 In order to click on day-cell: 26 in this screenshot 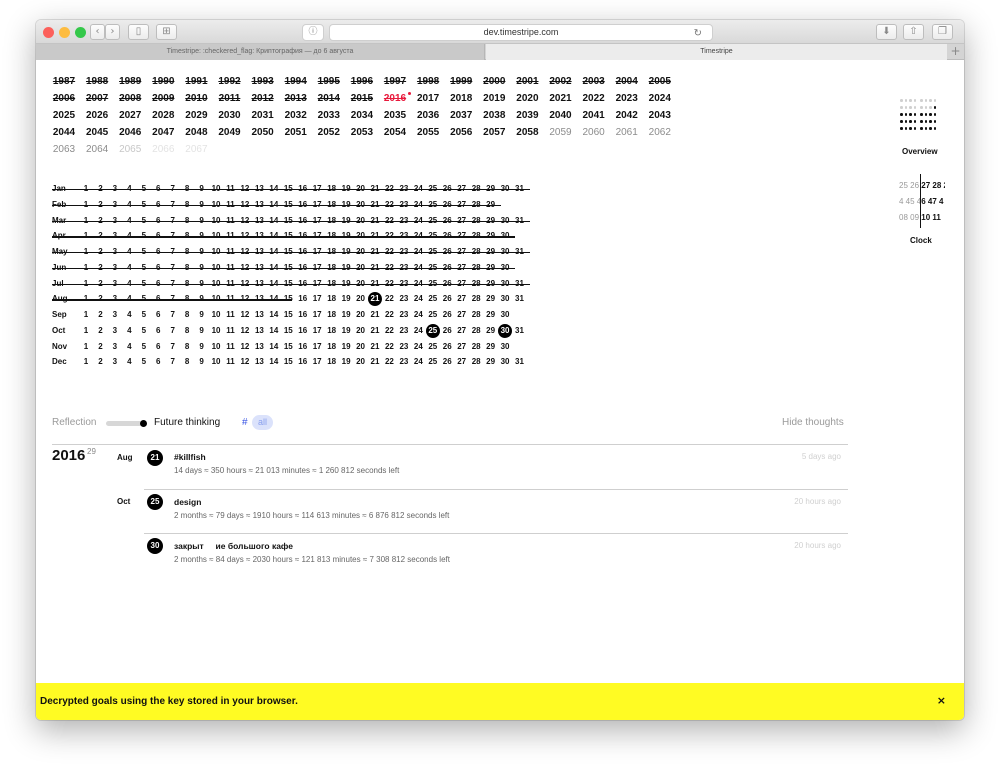, I will do `click(447, 347)`.